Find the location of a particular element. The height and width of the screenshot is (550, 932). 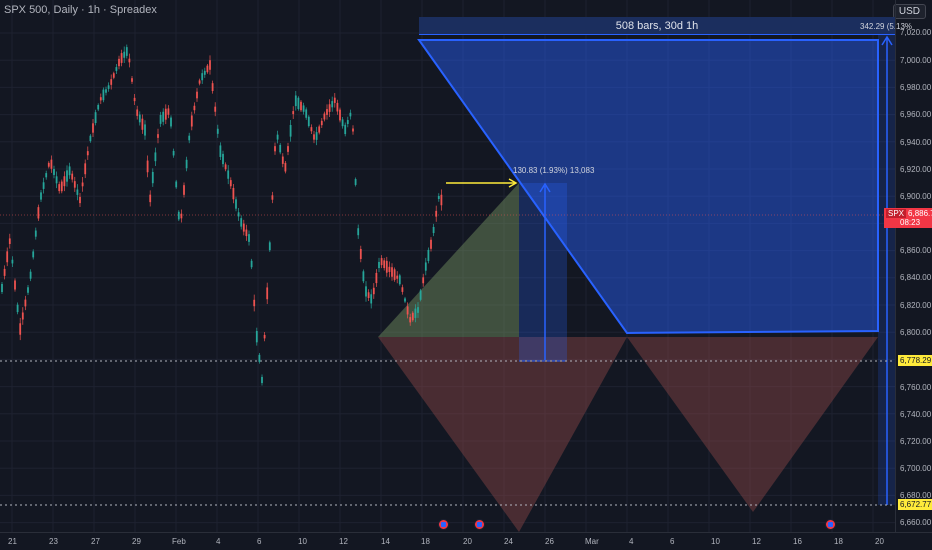

level-upper-tag: 6,778.29 is located at coordinates (915, 360).